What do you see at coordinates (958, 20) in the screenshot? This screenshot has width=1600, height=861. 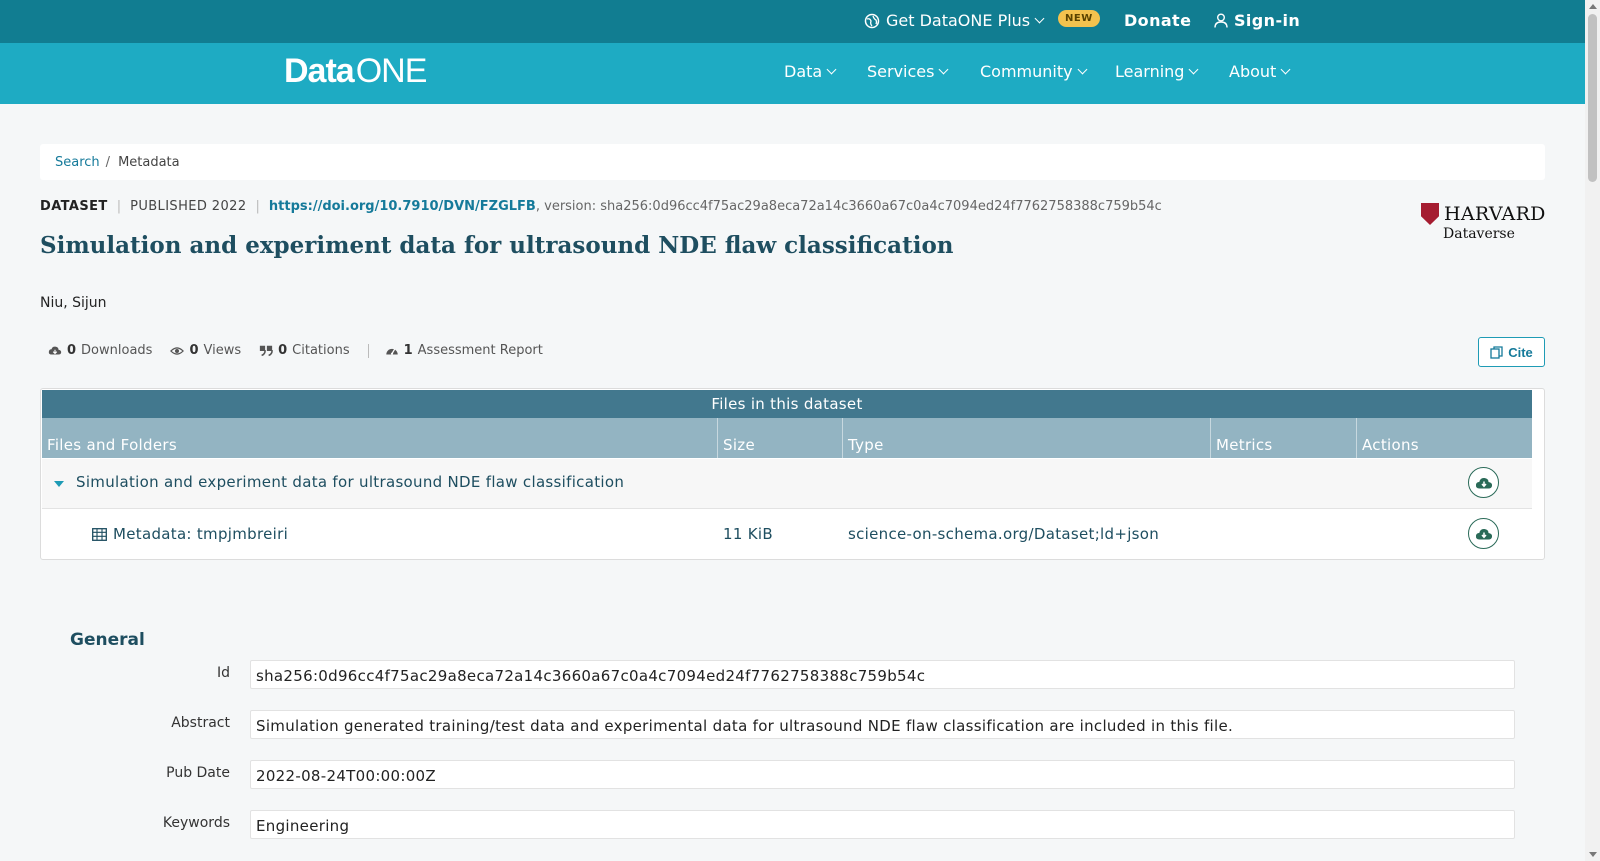 I see `get-dataone-plus-label: Get DataONE Plus` at bounding box center [958, 20].